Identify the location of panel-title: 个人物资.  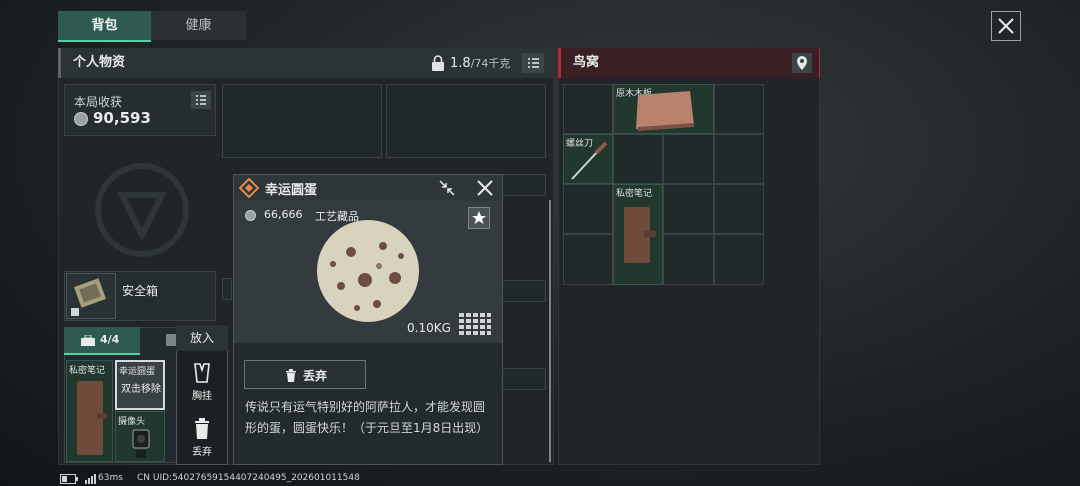
(99, 62).